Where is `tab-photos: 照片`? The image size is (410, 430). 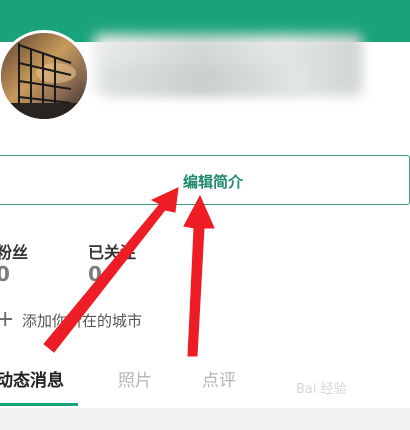
tab-photos: 照片 is located at coordinates (135, 378).